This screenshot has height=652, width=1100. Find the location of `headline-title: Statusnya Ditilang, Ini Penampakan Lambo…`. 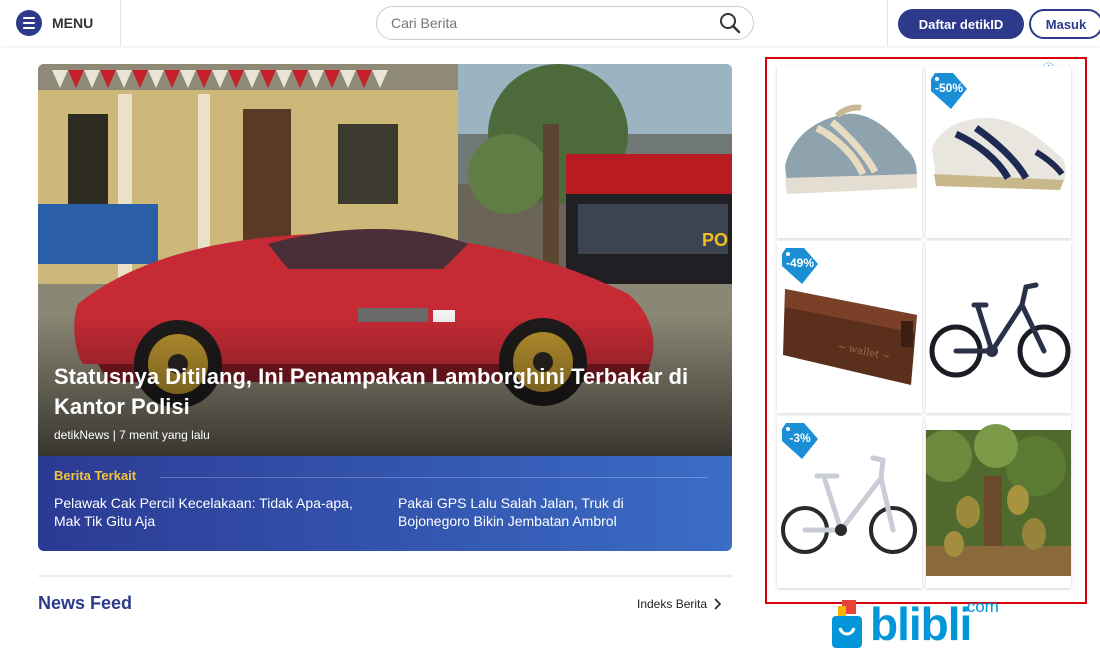

headline-title: Statusnya Ditilang, Ini Penampakan Lambo… is located at coordinates (374, 392).